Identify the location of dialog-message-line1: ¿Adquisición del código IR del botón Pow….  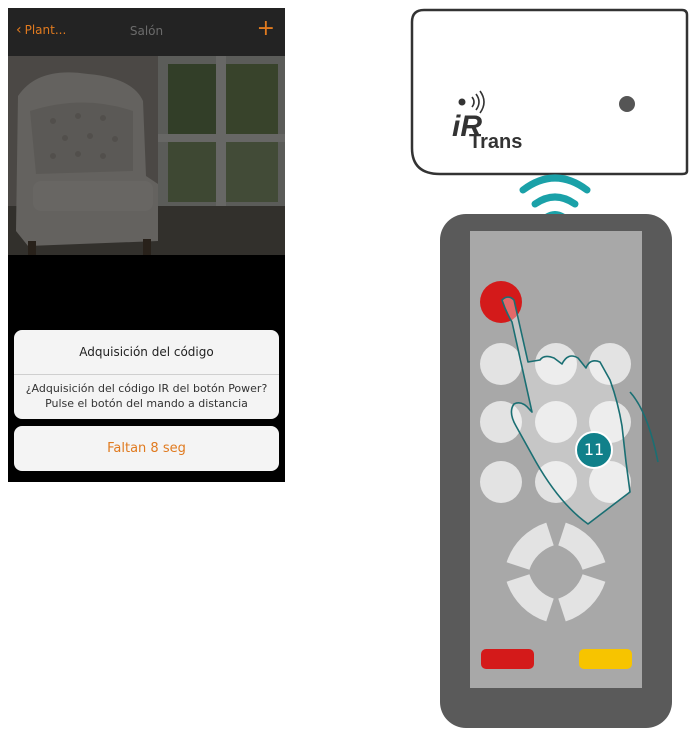
(146, 388).